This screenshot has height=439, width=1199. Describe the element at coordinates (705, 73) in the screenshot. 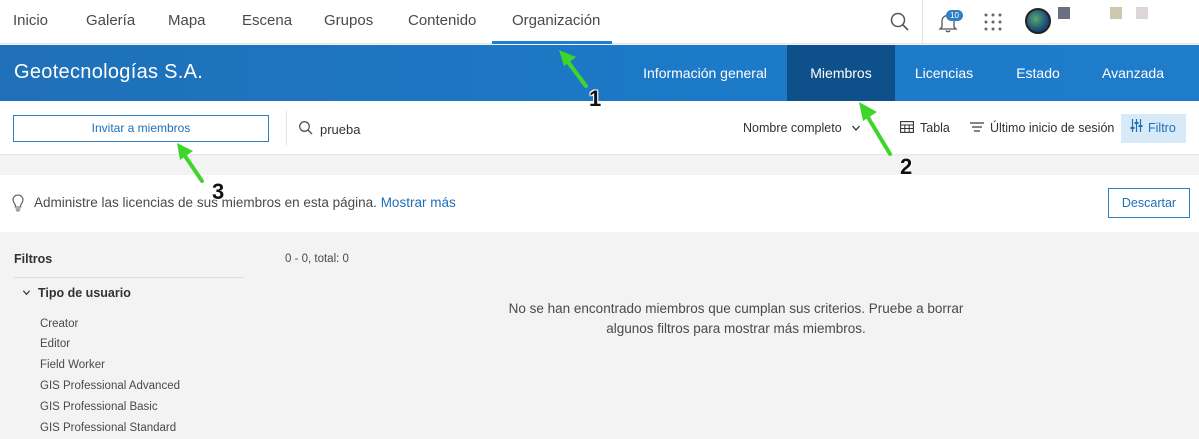

I see `tab-informacion-general: Información general` at that location.